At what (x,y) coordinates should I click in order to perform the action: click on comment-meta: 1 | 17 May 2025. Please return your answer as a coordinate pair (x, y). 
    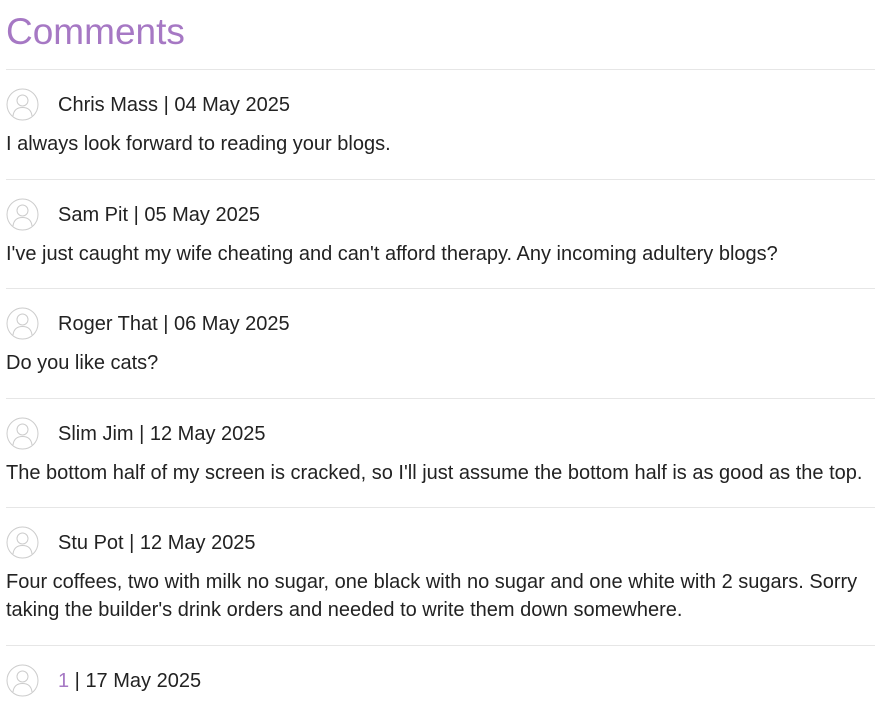
    Looking at the image, I should click on (440, 682).